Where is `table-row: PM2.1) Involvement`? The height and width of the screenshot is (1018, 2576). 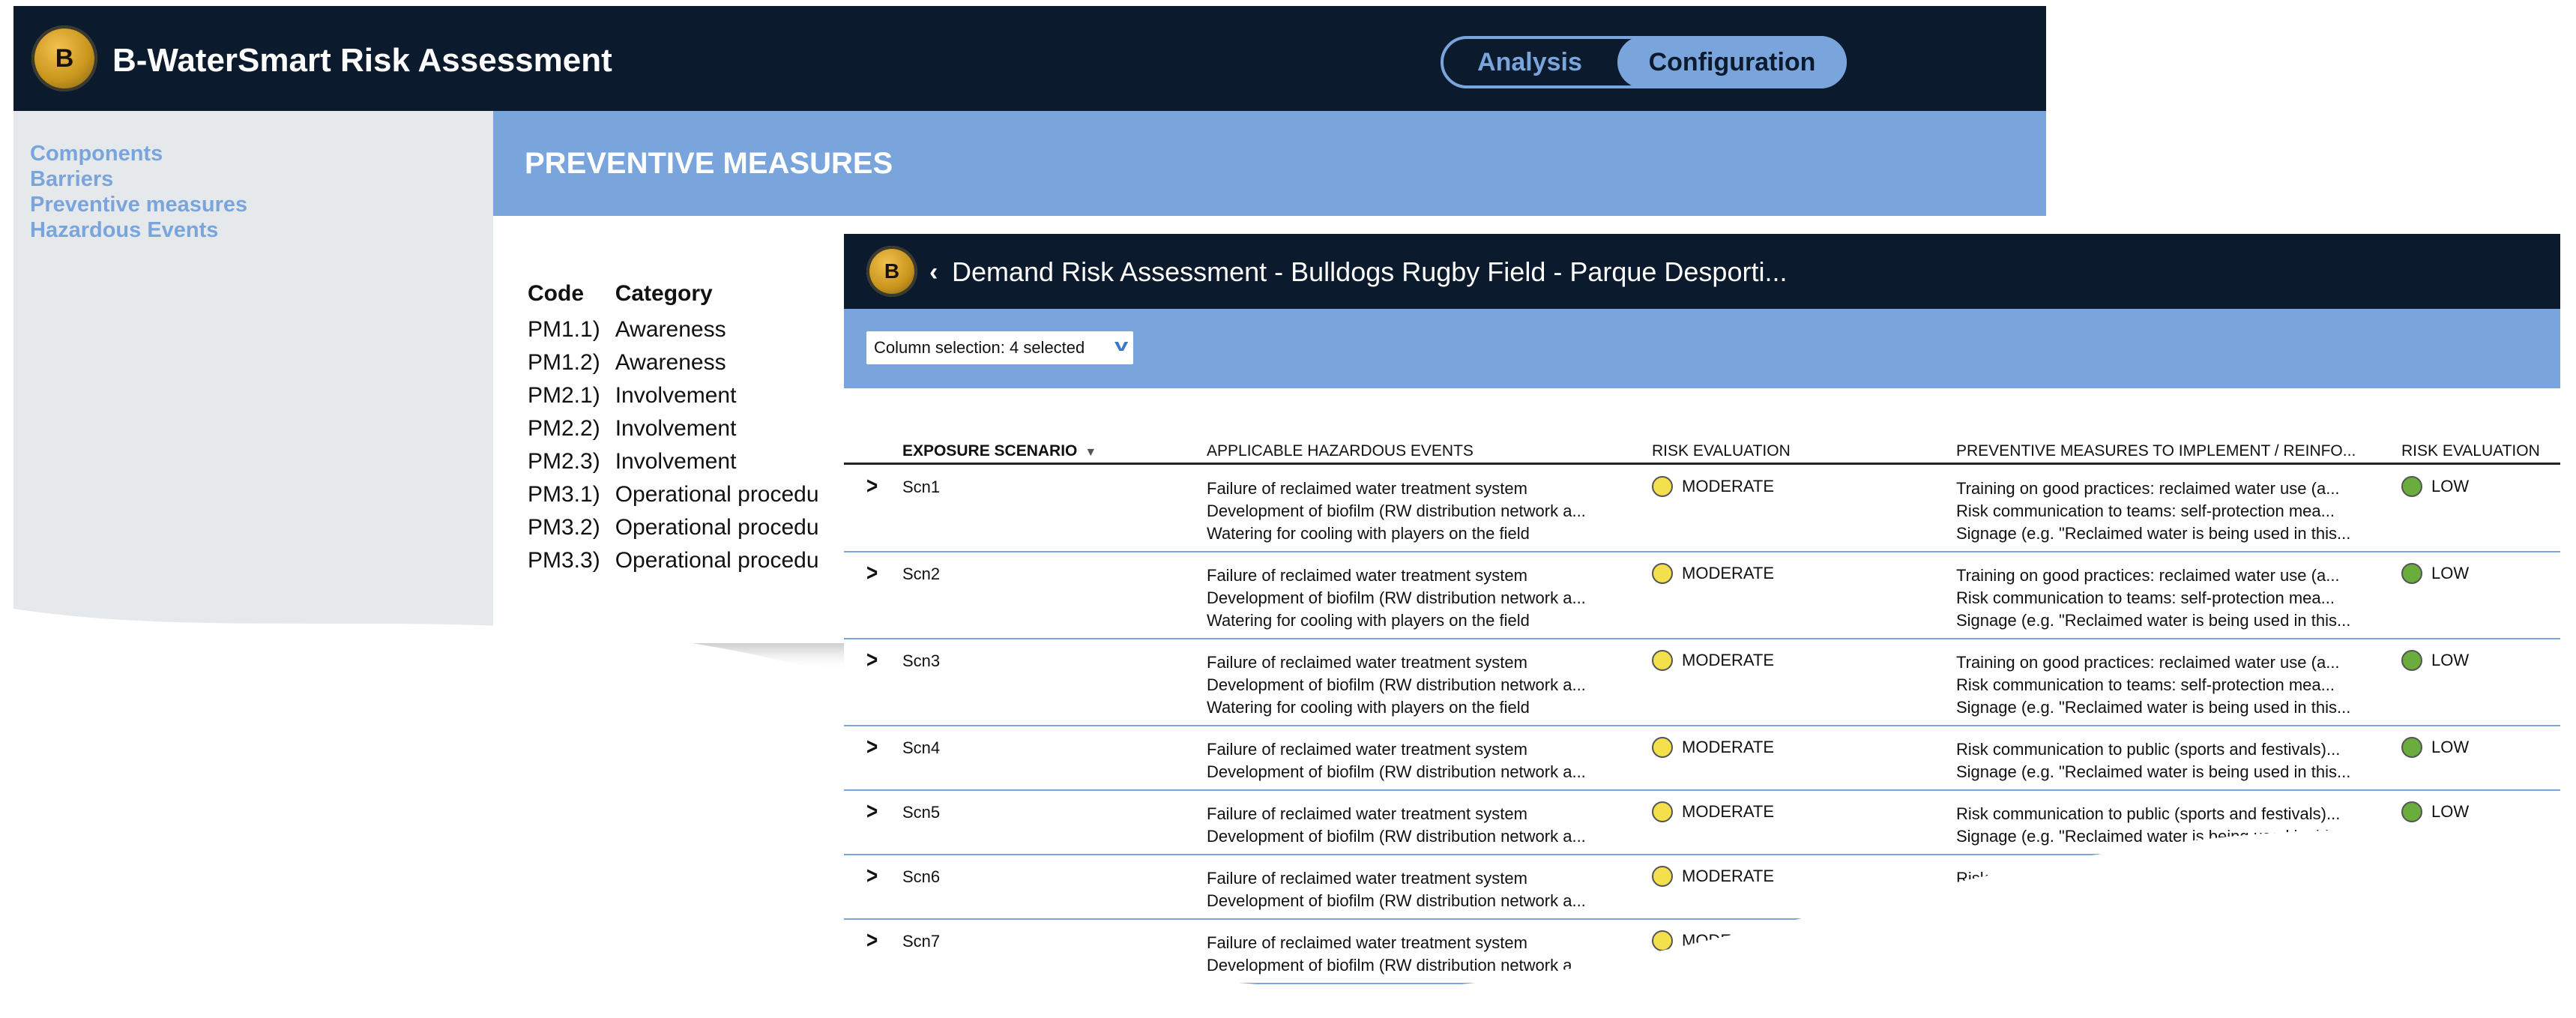 table-row: PM2.1) Involvement is located at coordinates (681, 395).